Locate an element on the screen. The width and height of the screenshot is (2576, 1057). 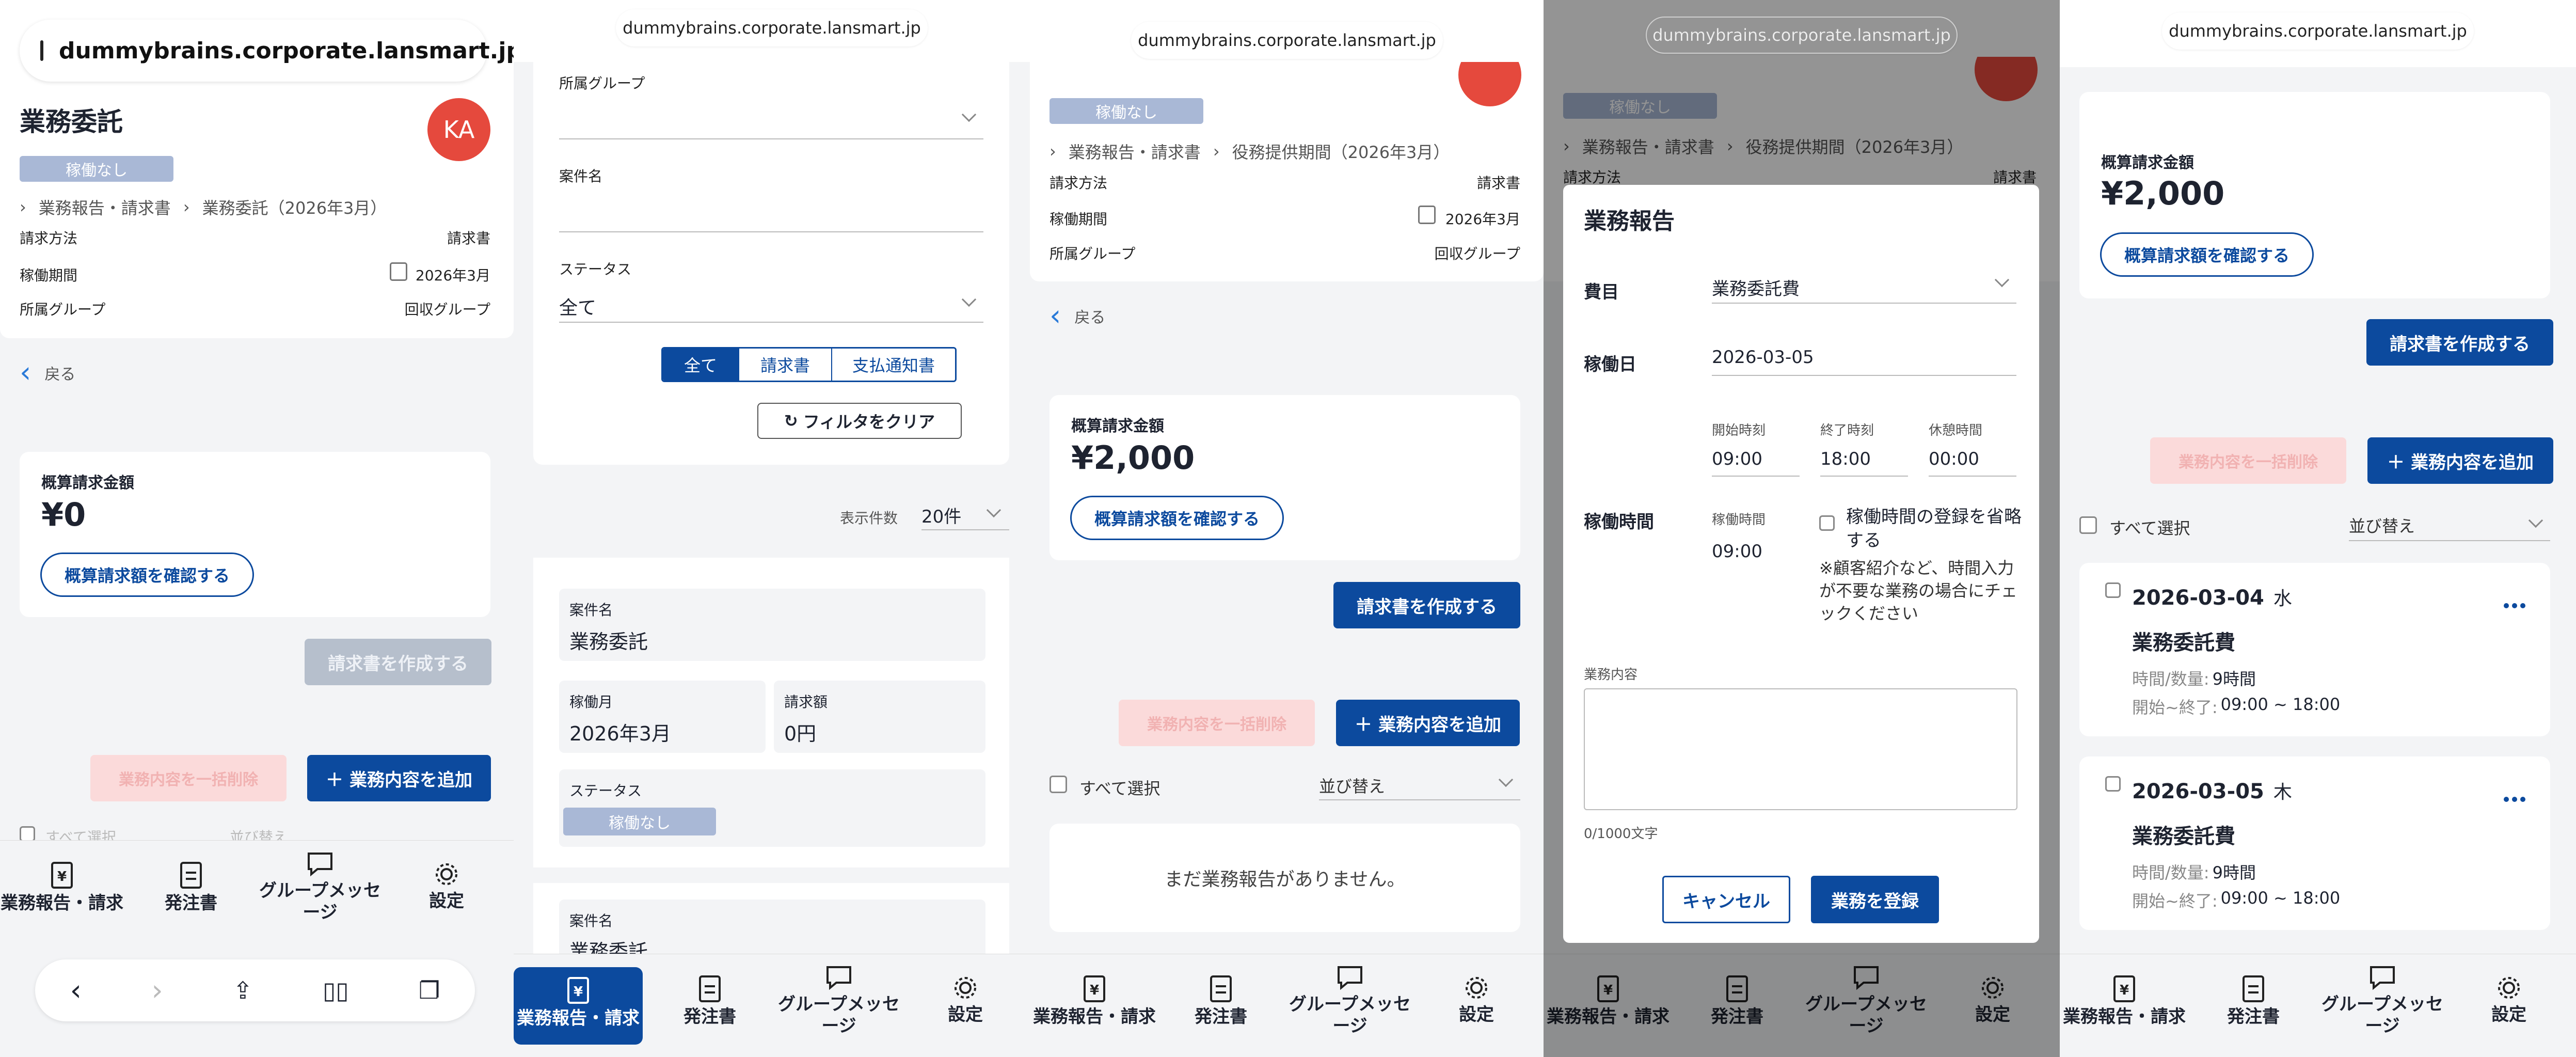
info-label-group: 所属グループ is located at coordinates (1093, 253).